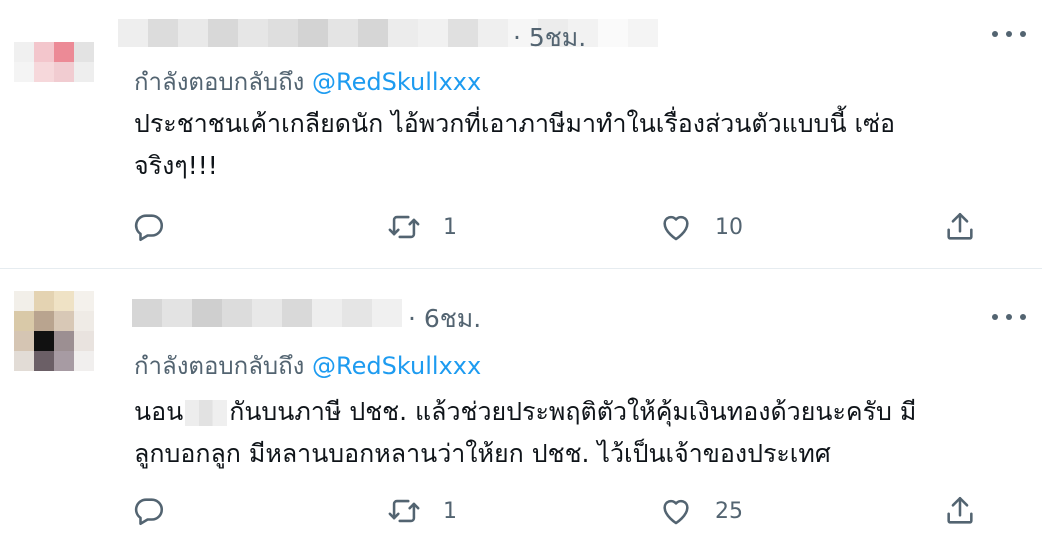 This screenshot has height=552, width=1042. I want to click on tweet-timestamp: · 6ชม., so click(444, 319).